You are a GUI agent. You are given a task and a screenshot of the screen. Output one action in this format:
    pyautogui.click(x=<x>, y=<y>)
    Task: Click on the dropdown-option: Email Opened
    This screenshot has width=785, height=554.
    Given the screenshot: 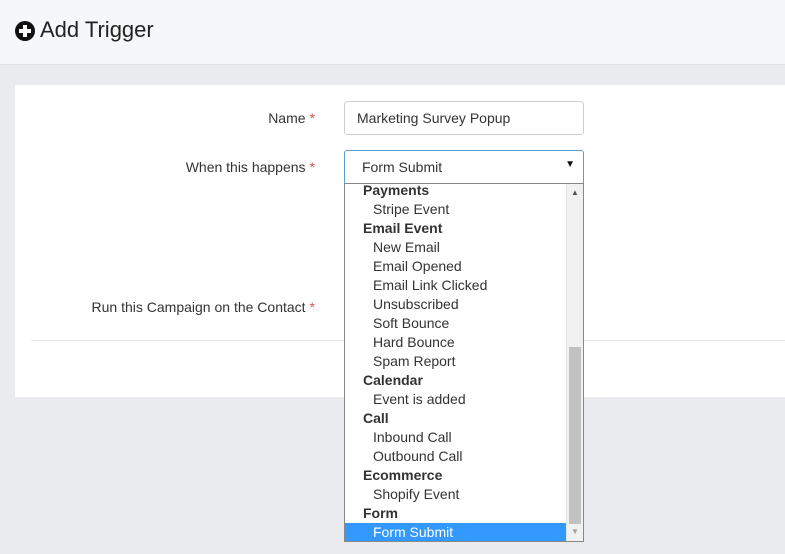 What is the action you would take?
    pyautogui.click(x=456, y=266)
    